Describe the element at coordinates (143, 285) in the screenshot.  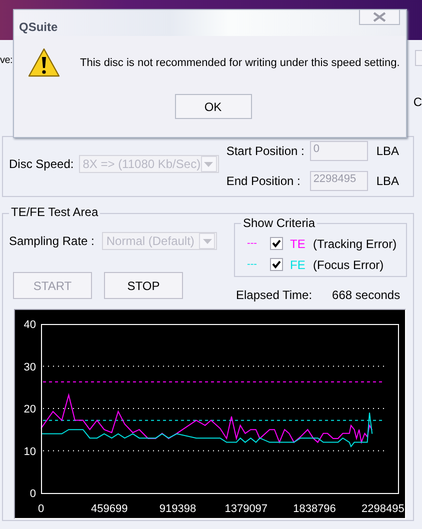
I see `button: STOP` at that location.